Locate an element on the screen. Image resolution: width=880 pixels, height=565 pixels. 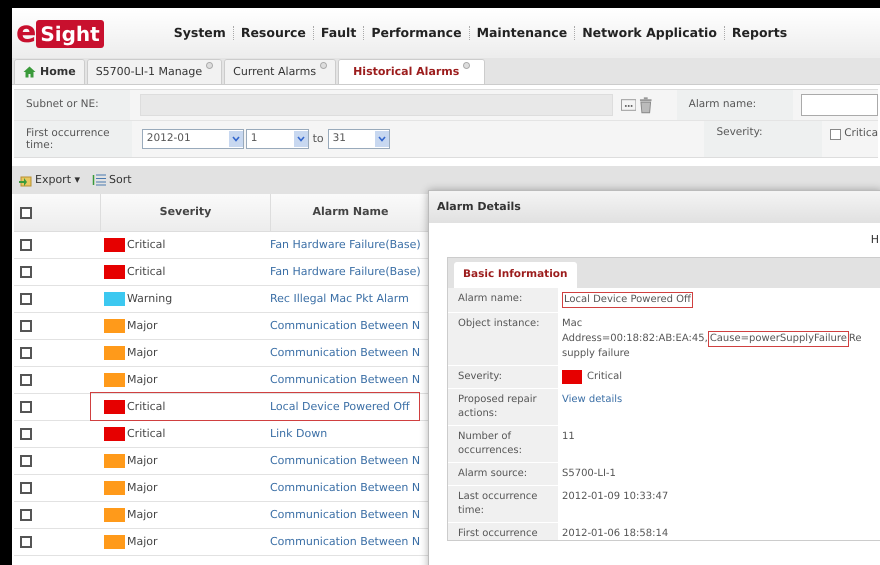
field-label: First occurrence time: is located at coordinates (68, 139).